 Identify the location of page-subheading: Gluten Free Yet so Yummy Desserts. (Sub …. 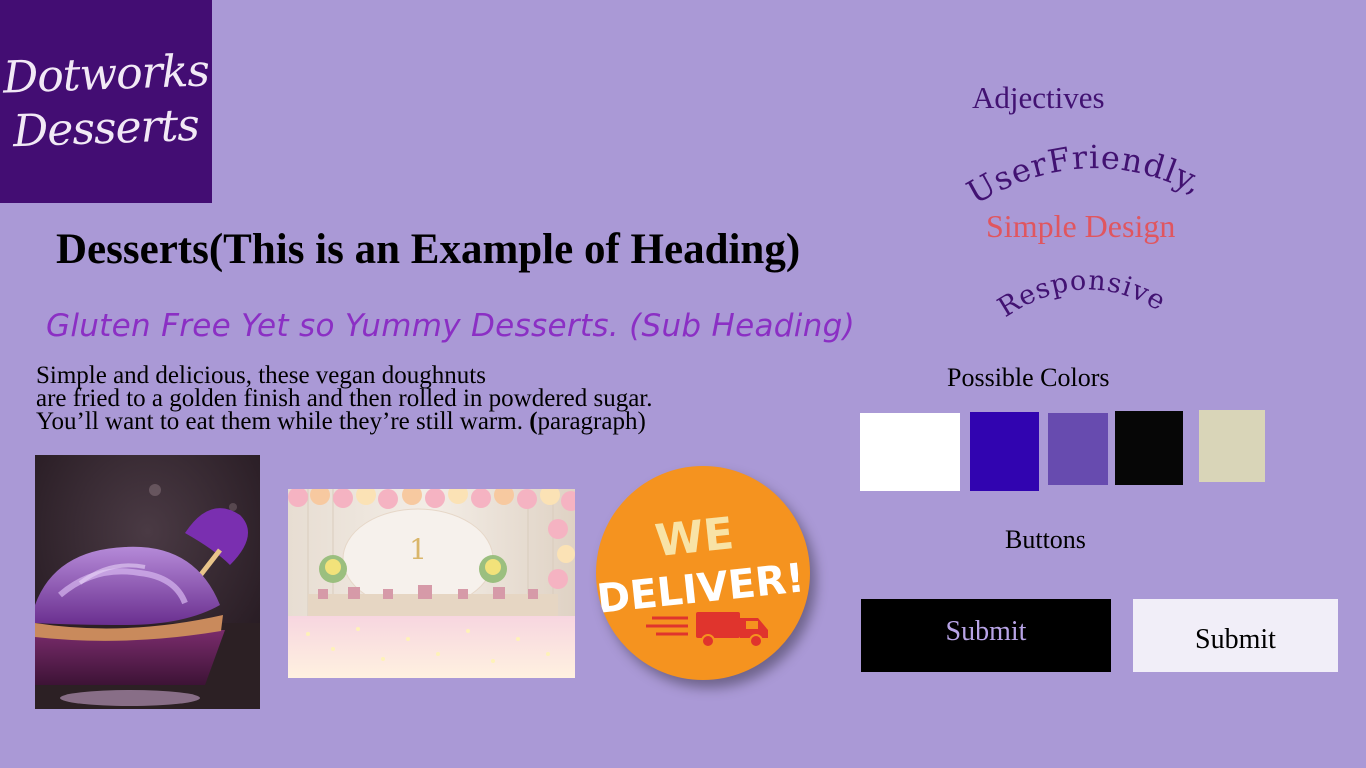
(451, 326).